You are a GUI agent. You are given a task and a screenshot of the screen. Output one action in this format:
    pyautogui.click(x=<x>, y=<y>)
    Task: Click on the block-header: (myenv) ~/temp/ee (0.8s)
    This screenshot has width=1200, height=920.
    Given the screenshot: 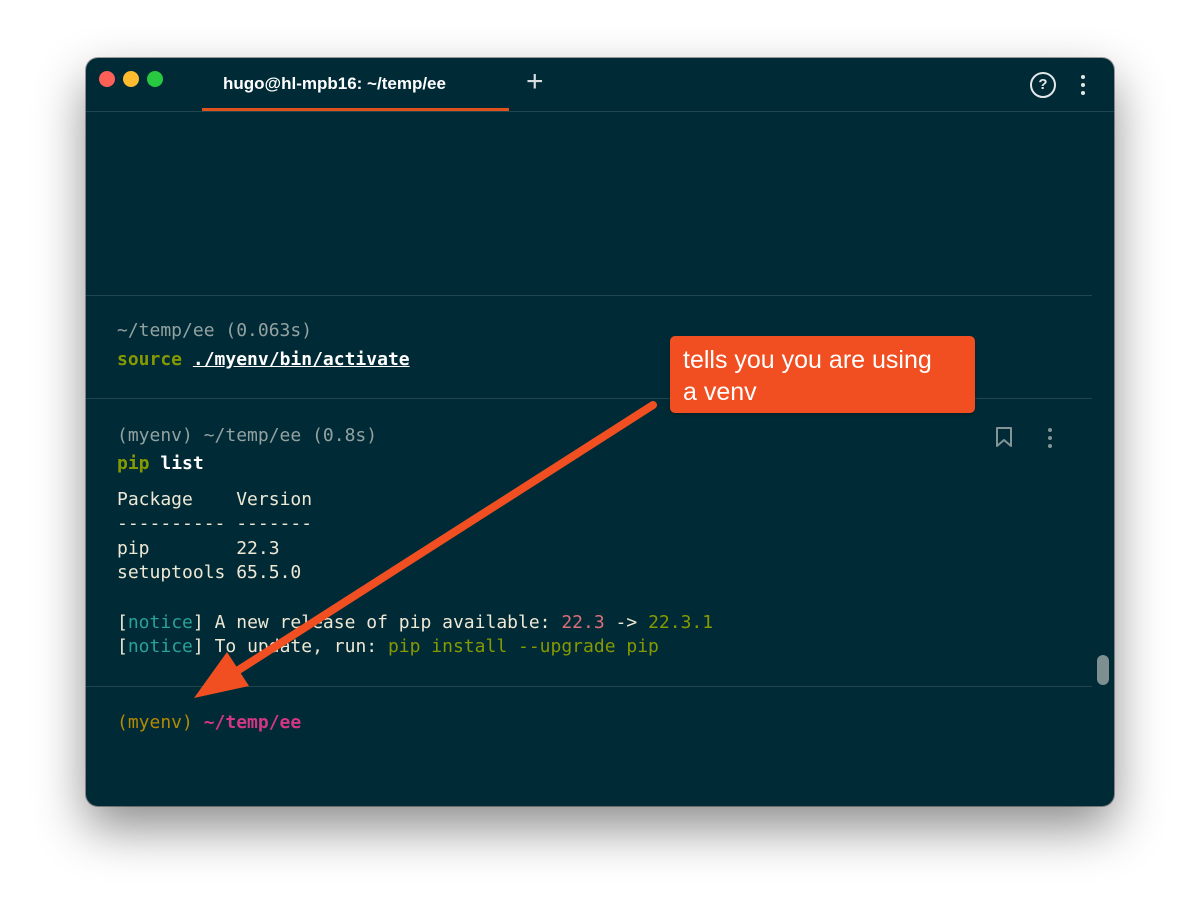 What is the action you would take?
    pyautogui.click(x=247, y=435)
    